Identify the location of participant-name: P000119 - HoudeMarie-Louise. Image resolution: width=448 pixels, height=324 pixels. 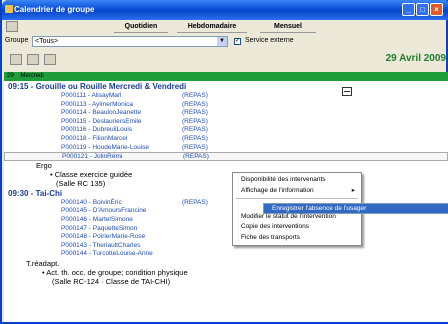
(105, 147).